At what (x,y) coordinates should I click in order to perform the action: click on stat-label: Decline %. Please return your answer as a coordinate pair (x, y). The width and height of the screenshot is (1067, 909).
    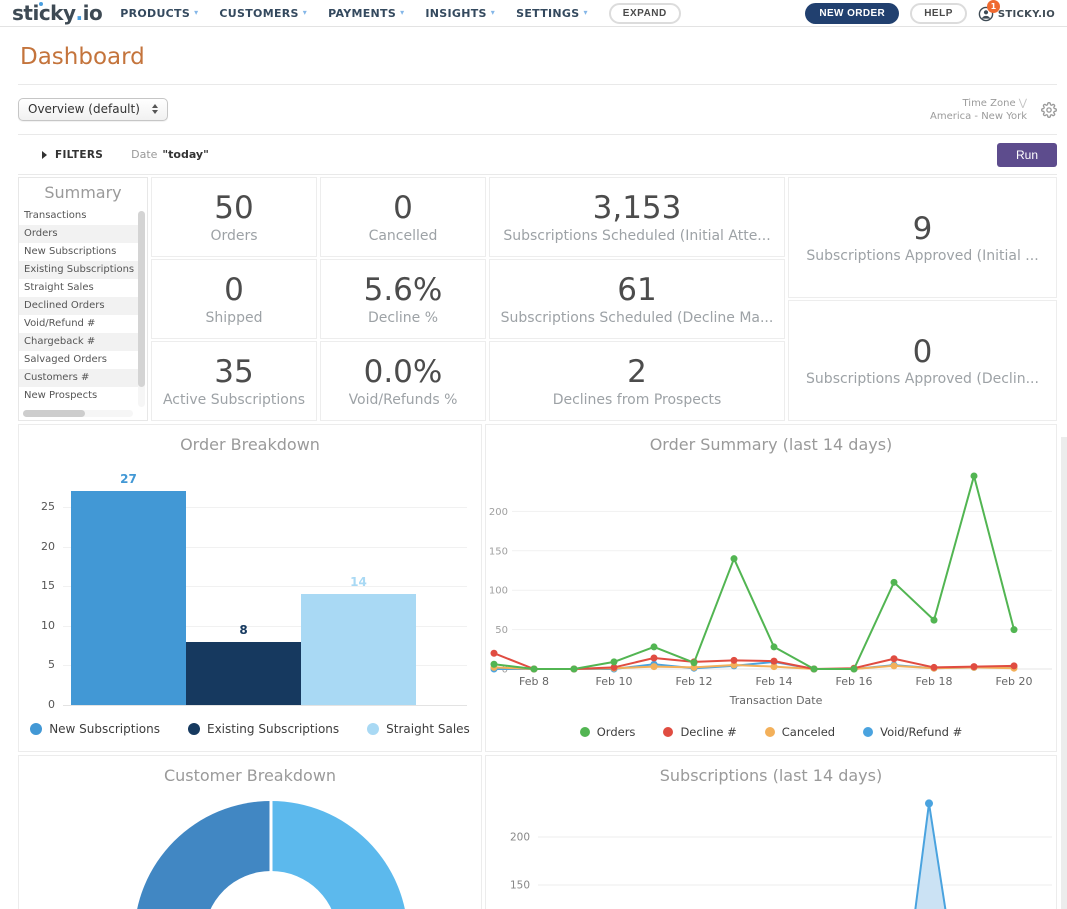
    Looking at the image, I should click on (403, 317).